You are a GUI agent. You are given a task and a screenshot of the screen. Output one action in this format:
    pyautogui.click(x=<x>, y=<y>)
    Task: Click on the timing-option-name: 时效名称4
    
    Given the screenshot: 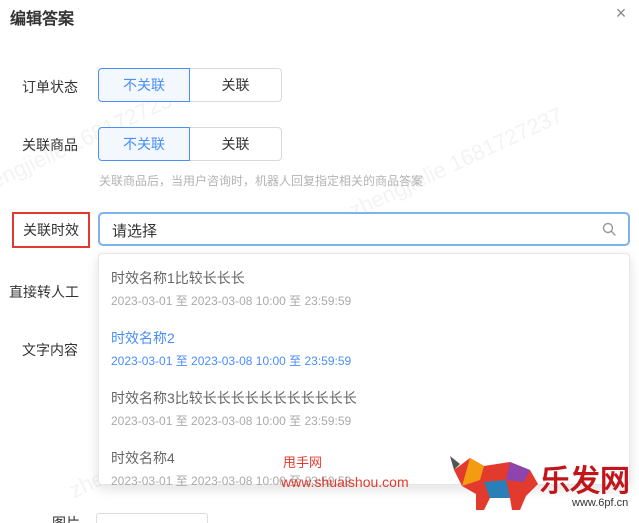 What is the action you would take?
    pyautogui.click(x=143, y=458)
    